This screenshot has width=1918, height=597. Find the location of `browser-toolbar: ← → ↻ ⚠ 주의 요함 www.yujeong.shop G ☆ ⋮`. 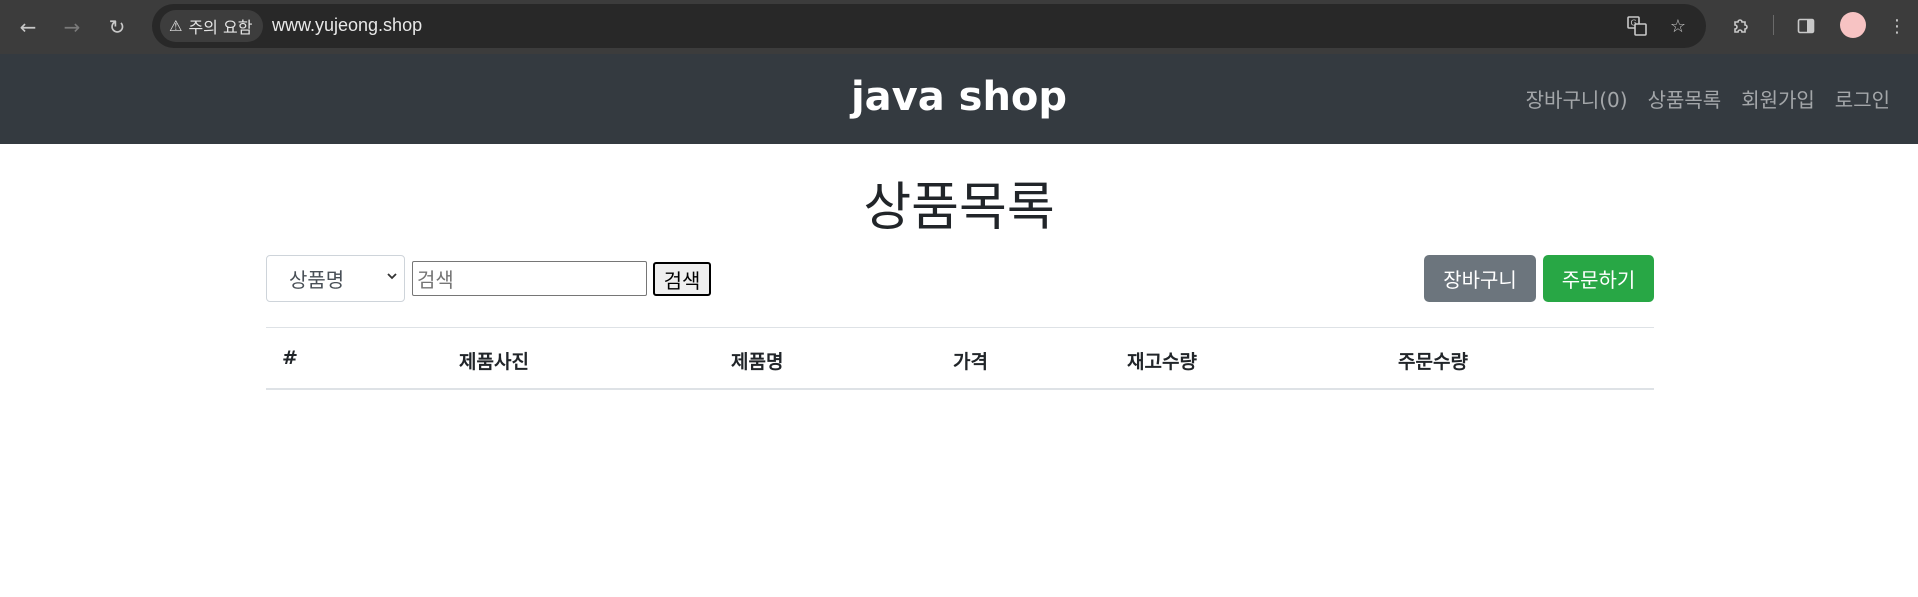

browser-toolbar: ← → ↻ ⚠ 주의 요함 www.yujeong.shop G ☆ ⋮ is located at coordinates (959, 27).